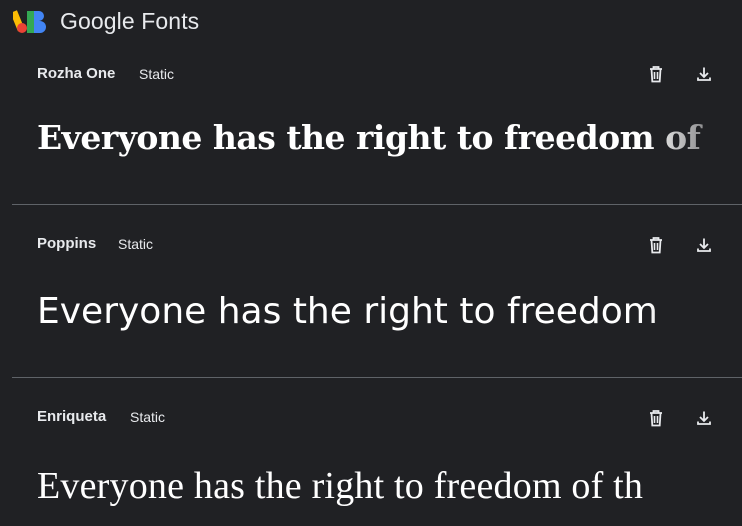 Image resolution: width=742 pixels, height=526 pixels. What do you see at coordinates (371, 23) in the screenshot?
I see `header: Google Fonts` at bounding box center [371, 23].